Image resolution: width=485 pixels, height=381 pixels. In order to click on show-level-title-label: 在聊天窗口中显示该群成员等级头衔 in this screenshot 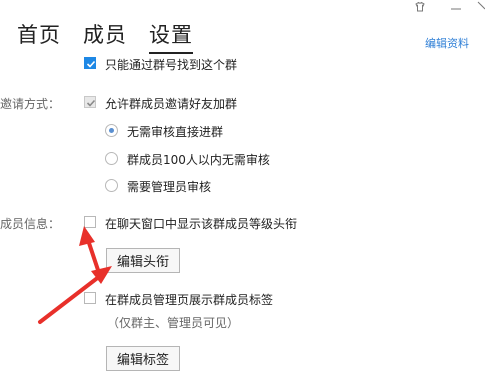, I will do `click(201, 224)`.